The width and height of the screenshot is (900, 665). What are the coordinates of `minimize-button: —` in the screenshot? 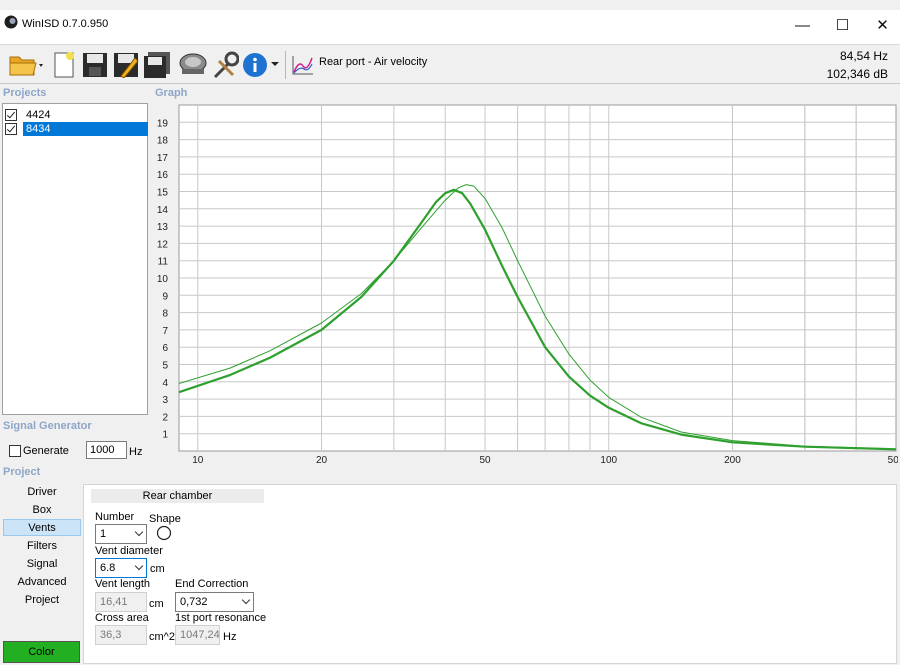 It's located at (802, 25).